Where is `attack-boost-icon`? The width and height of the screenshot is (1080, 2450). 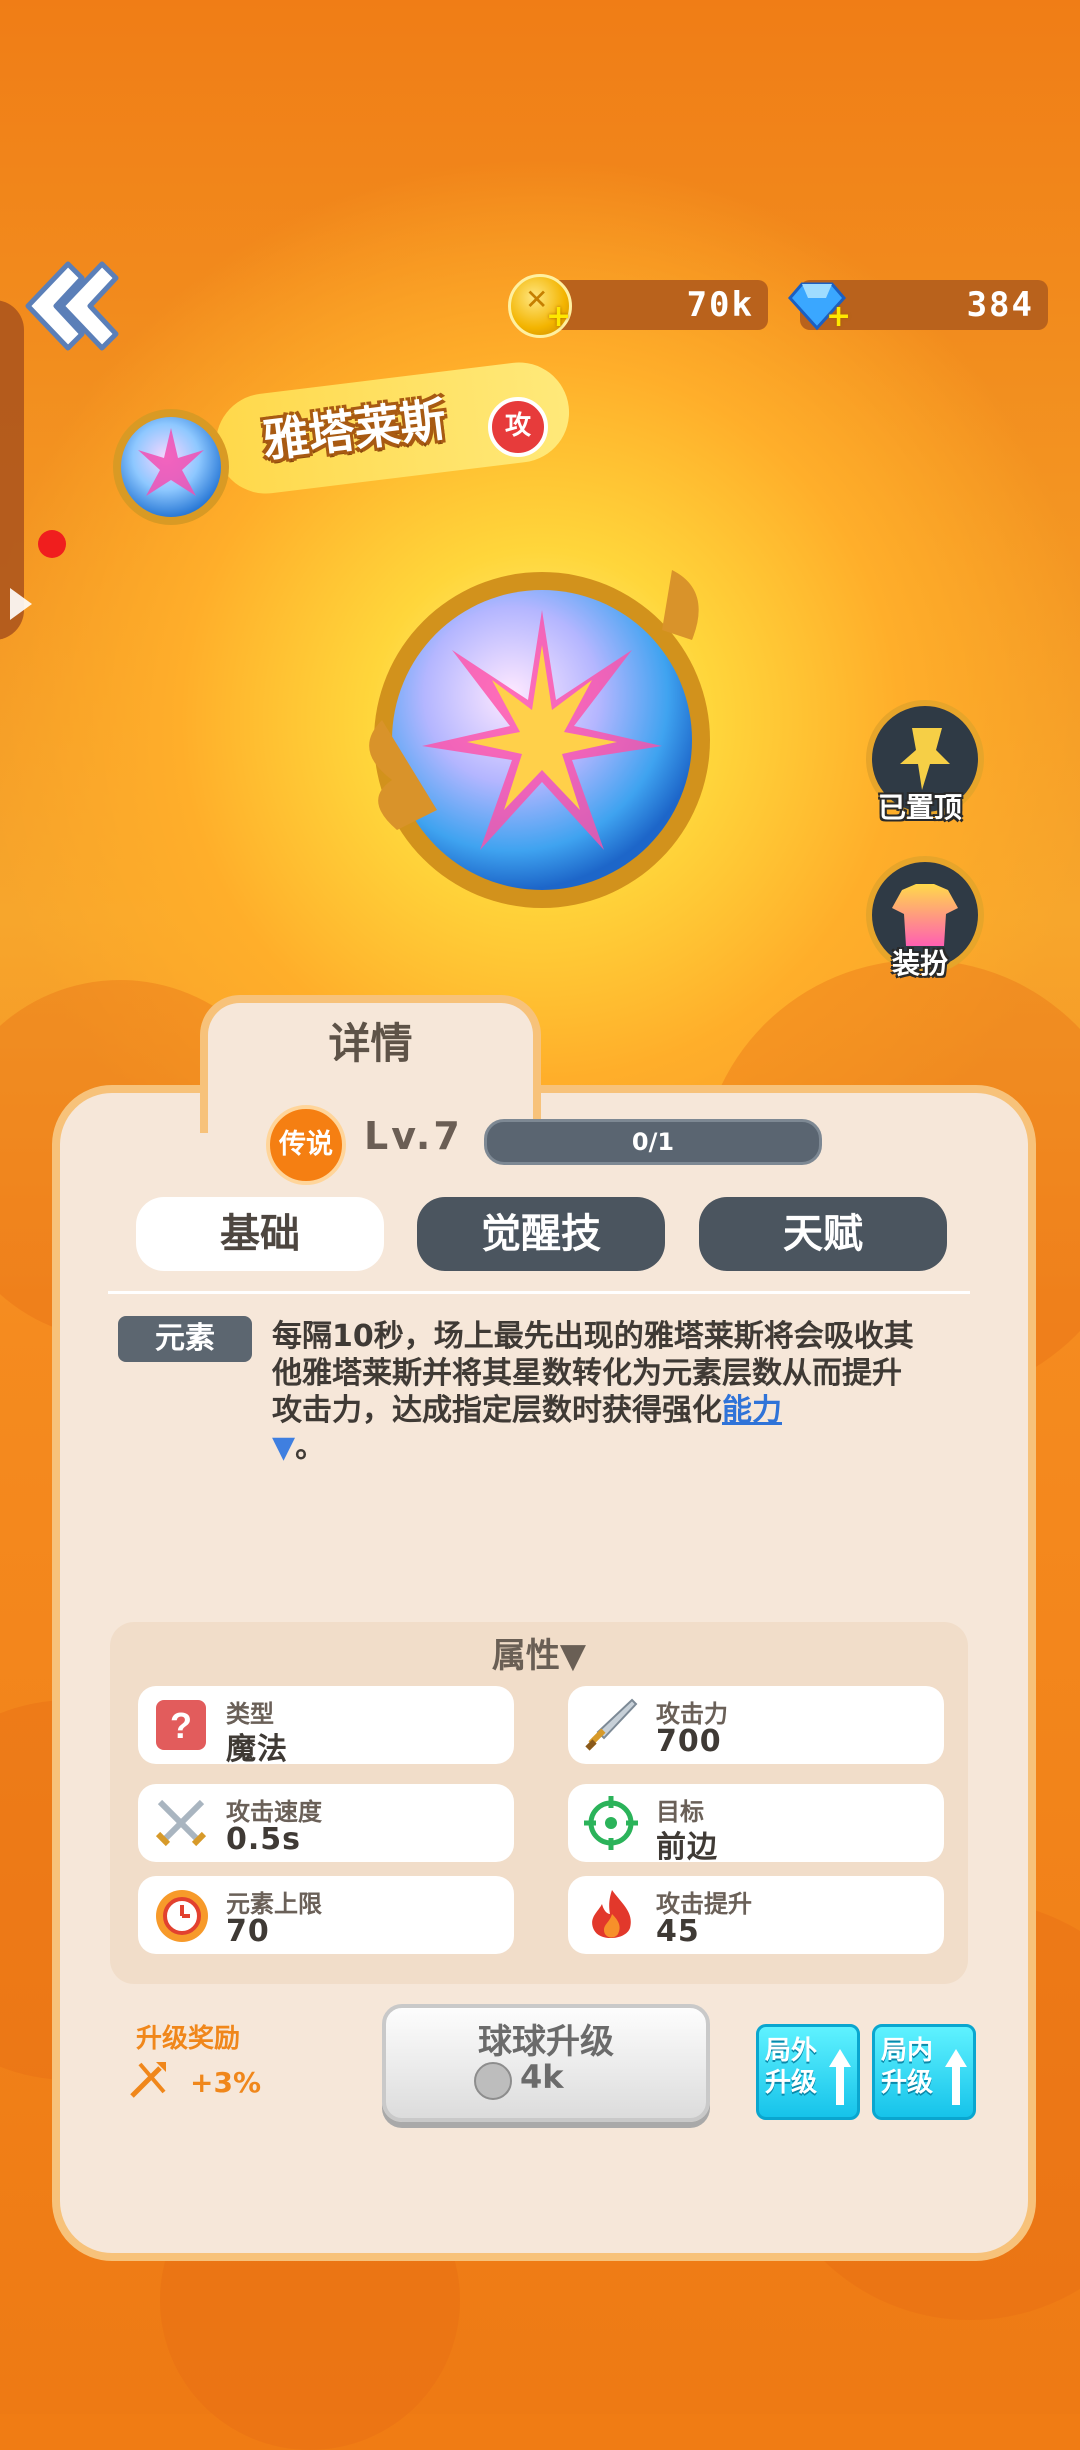 attack-boost-icon is located at coordinates (148, 2080).